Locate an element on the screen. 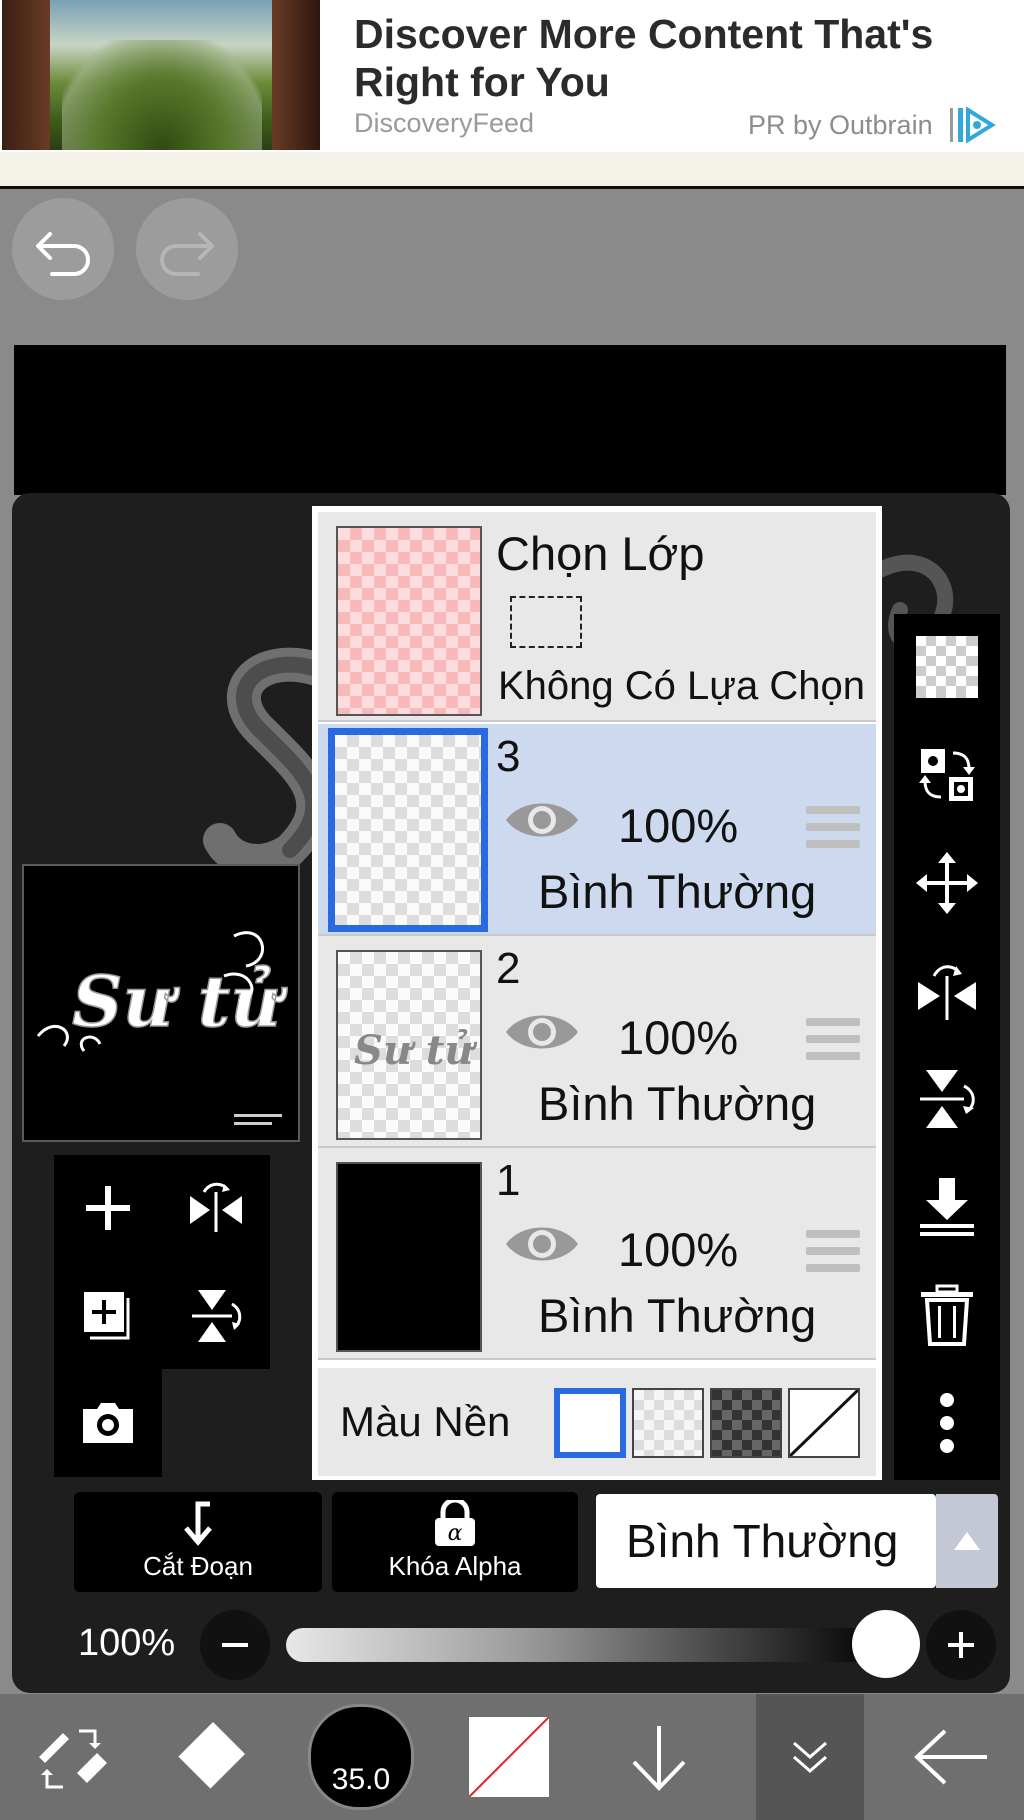 This screenshot has width=1024, height=1820. swap-icon is located at coordinates (947, 775).